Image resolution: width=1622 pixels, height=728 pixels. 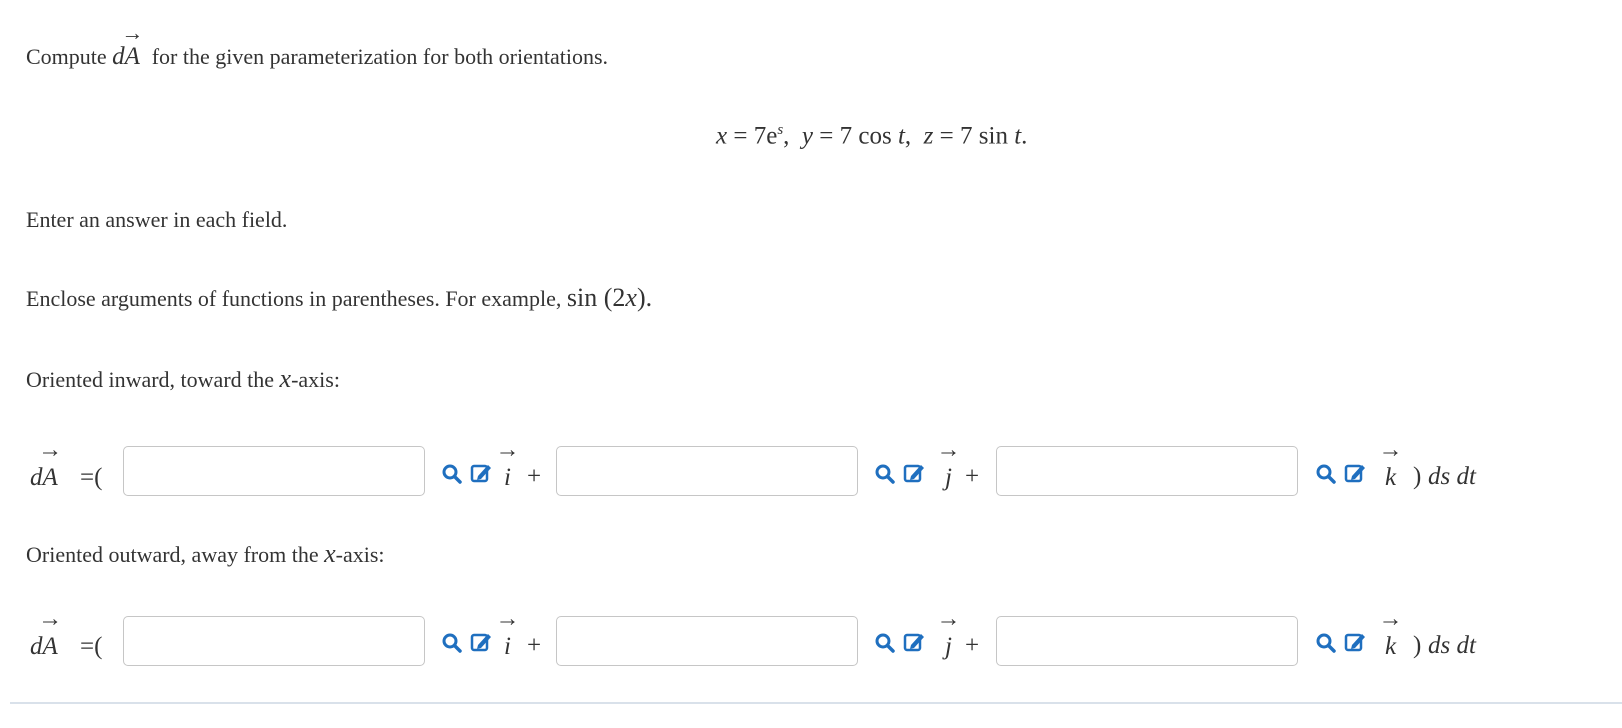 I want to click on inward-j-input, so click(x=707, y=471).